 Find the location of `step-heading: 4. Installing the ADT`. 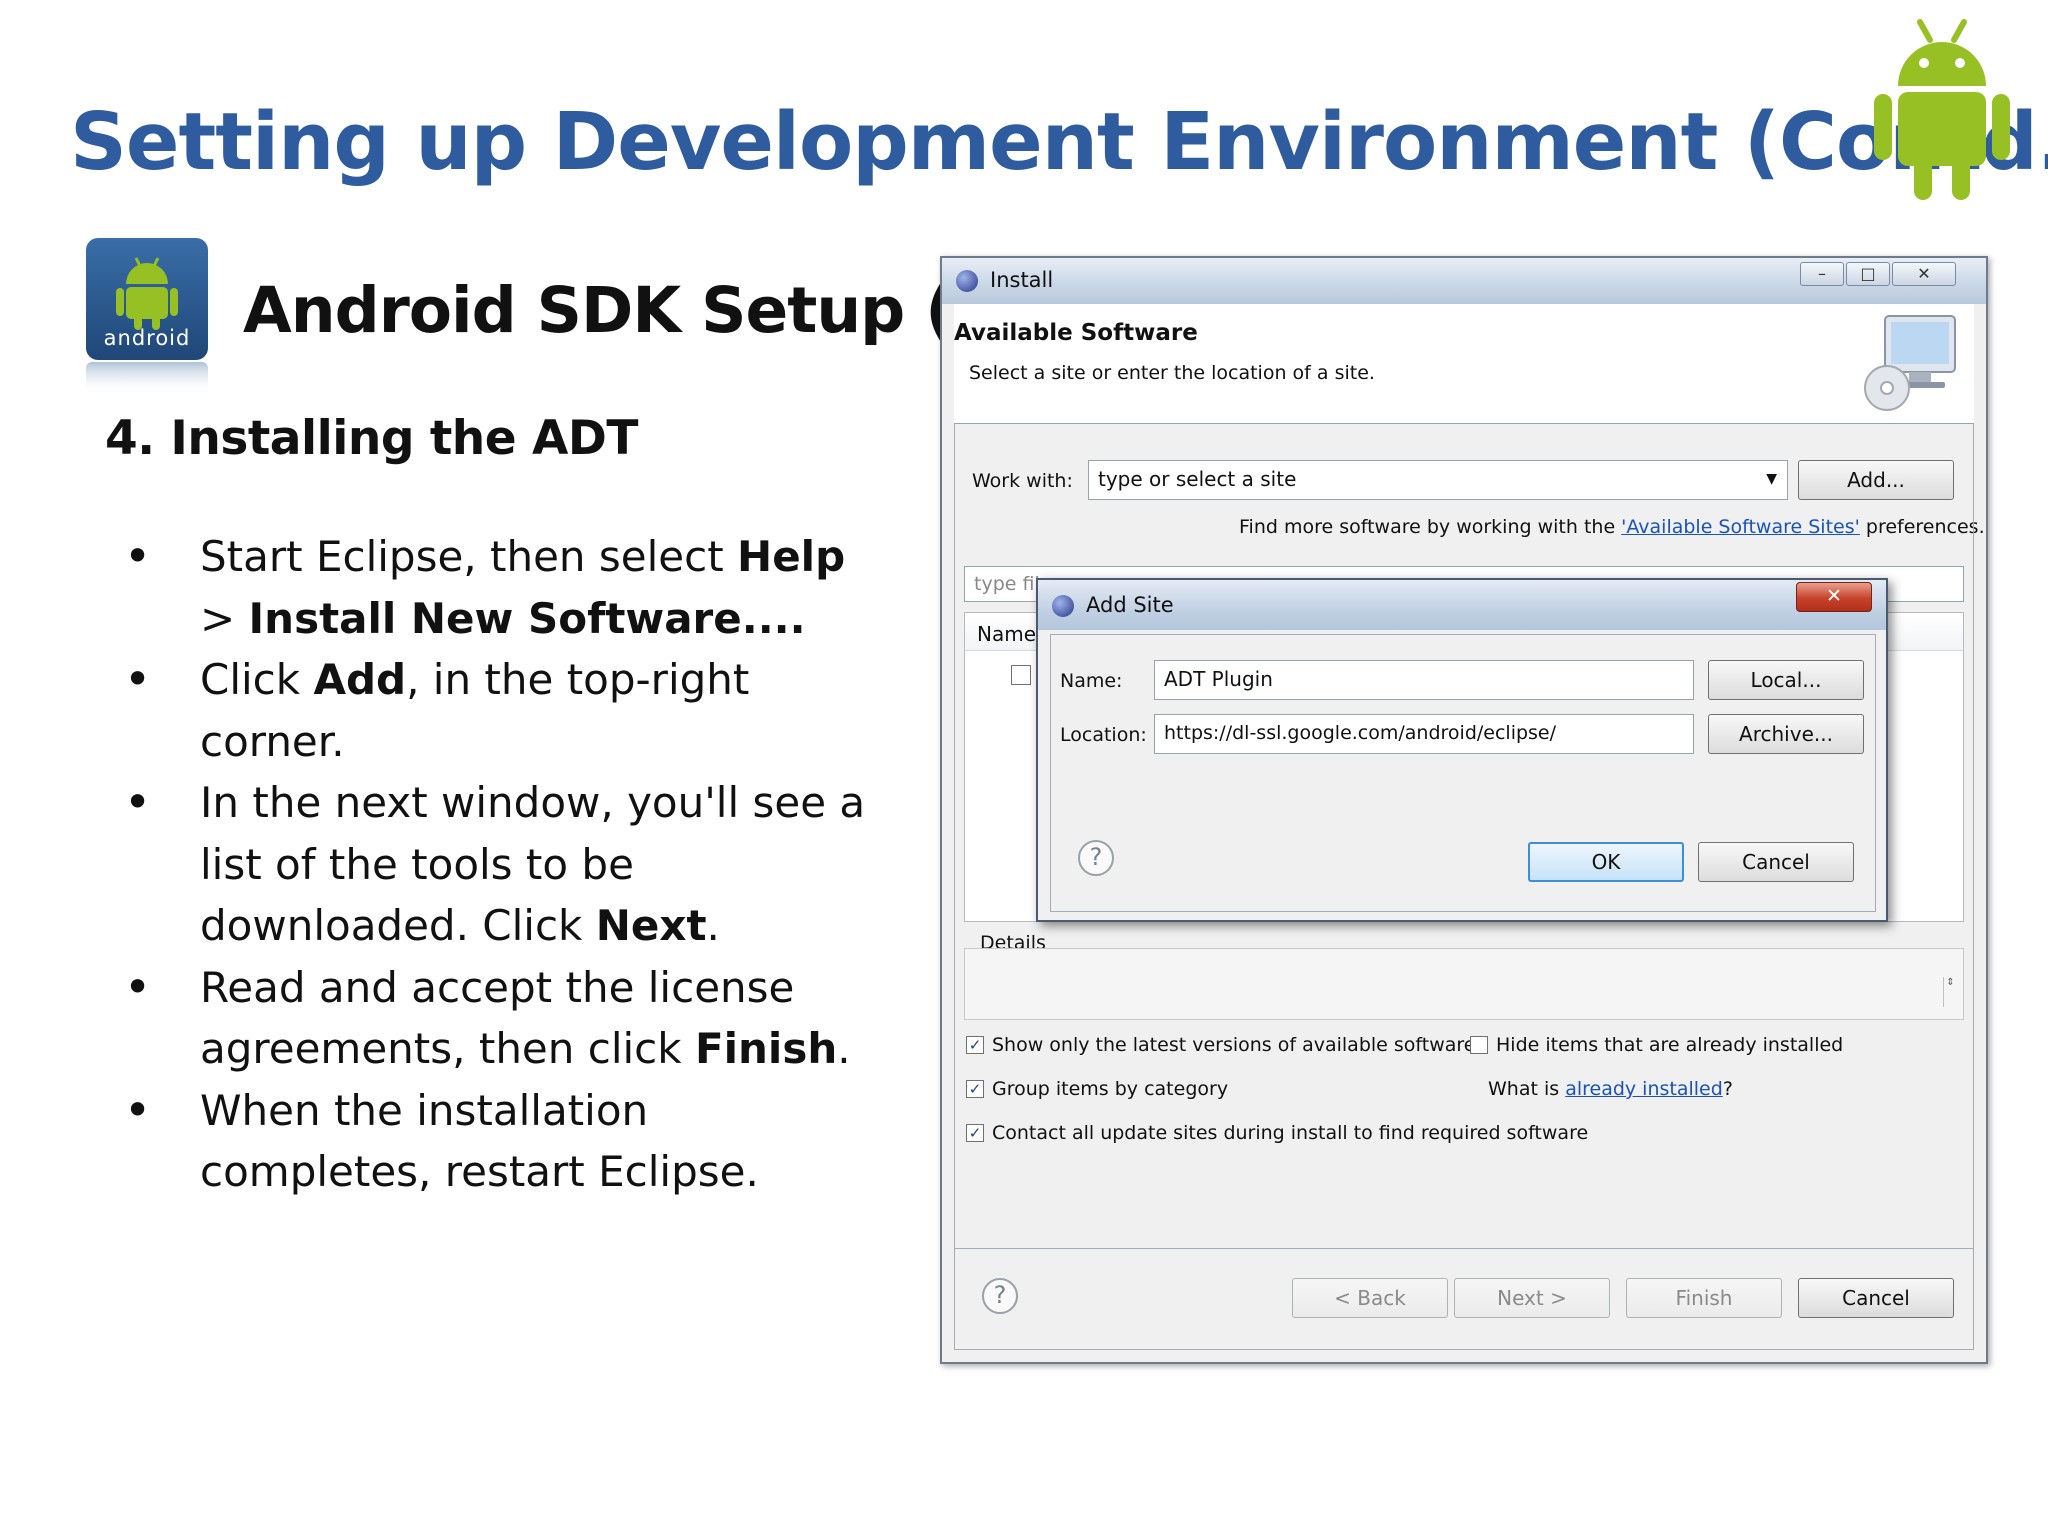

step-heading: 4. Installing the ADT is located at coordinates (371, 438).